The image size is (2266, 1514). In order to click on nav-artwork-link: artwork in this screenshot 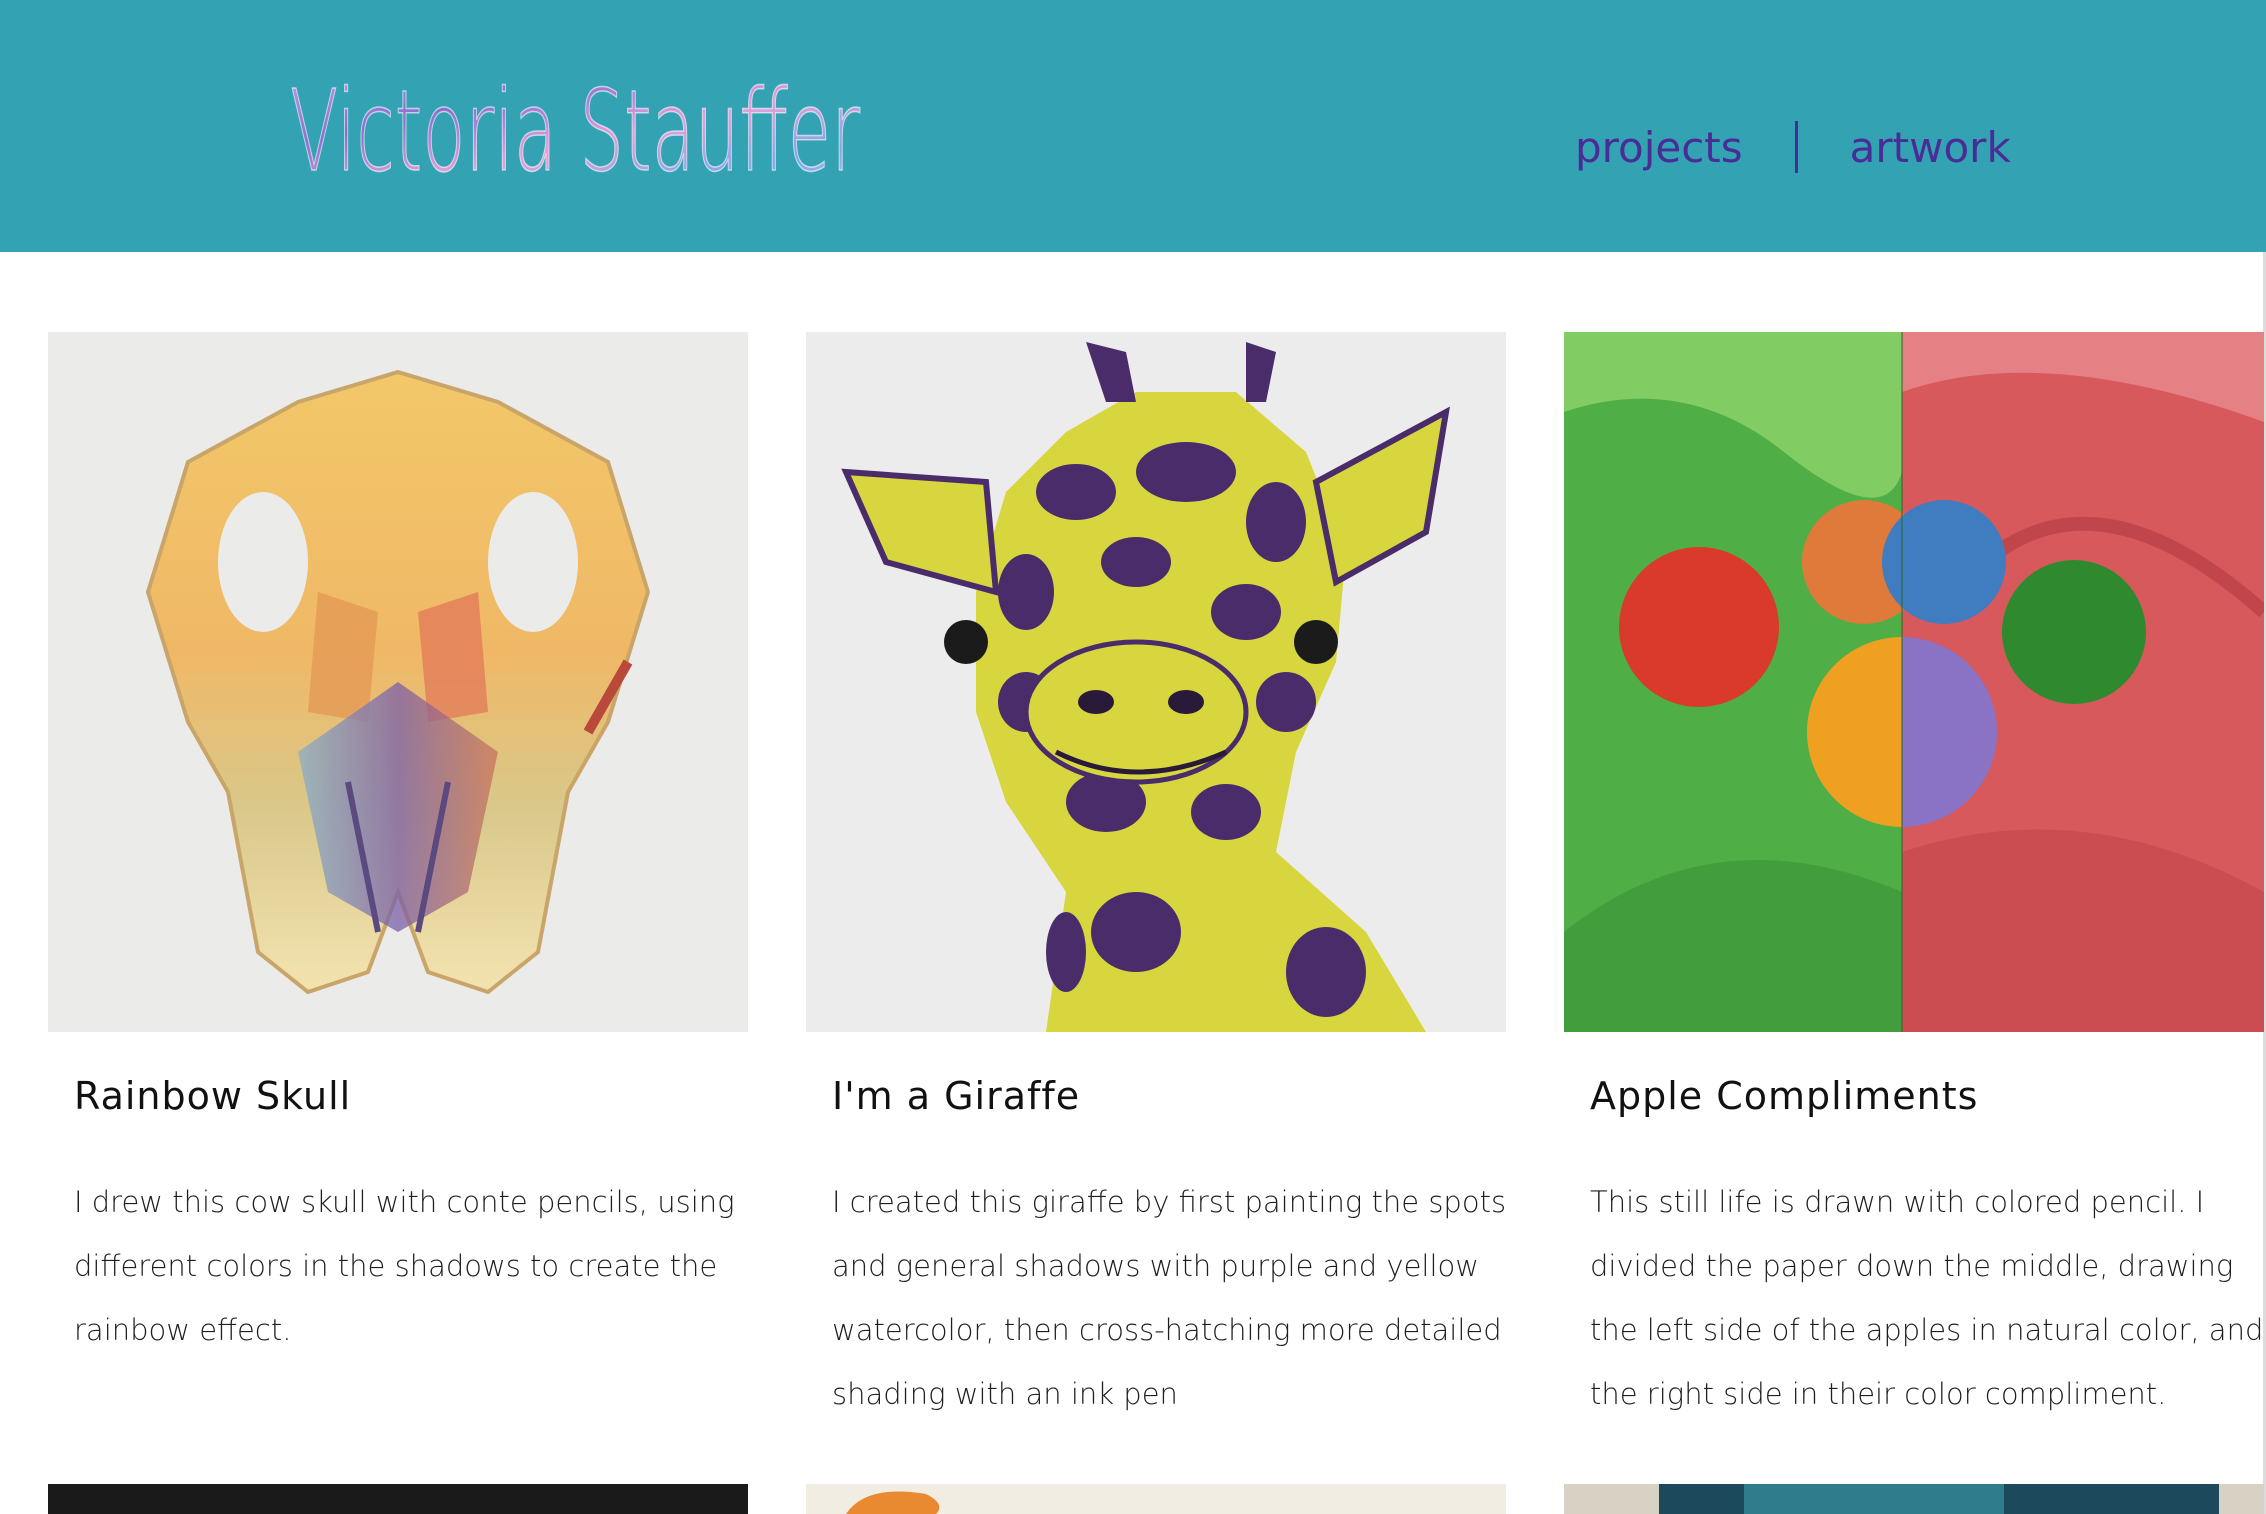, I will do `click(1930, 147)`.